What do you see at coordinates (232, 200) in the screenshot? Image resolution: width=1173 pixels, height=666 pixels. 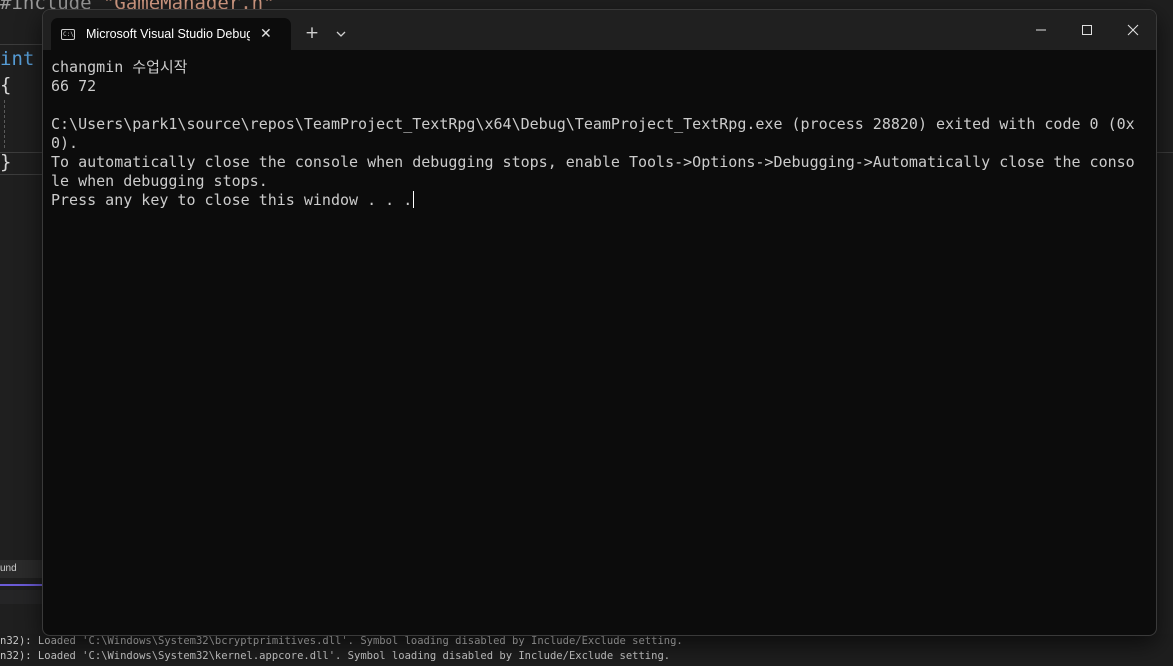 I see `console-prompt-text: Press any key to close this window . . .` at bounding box center [232, 200].